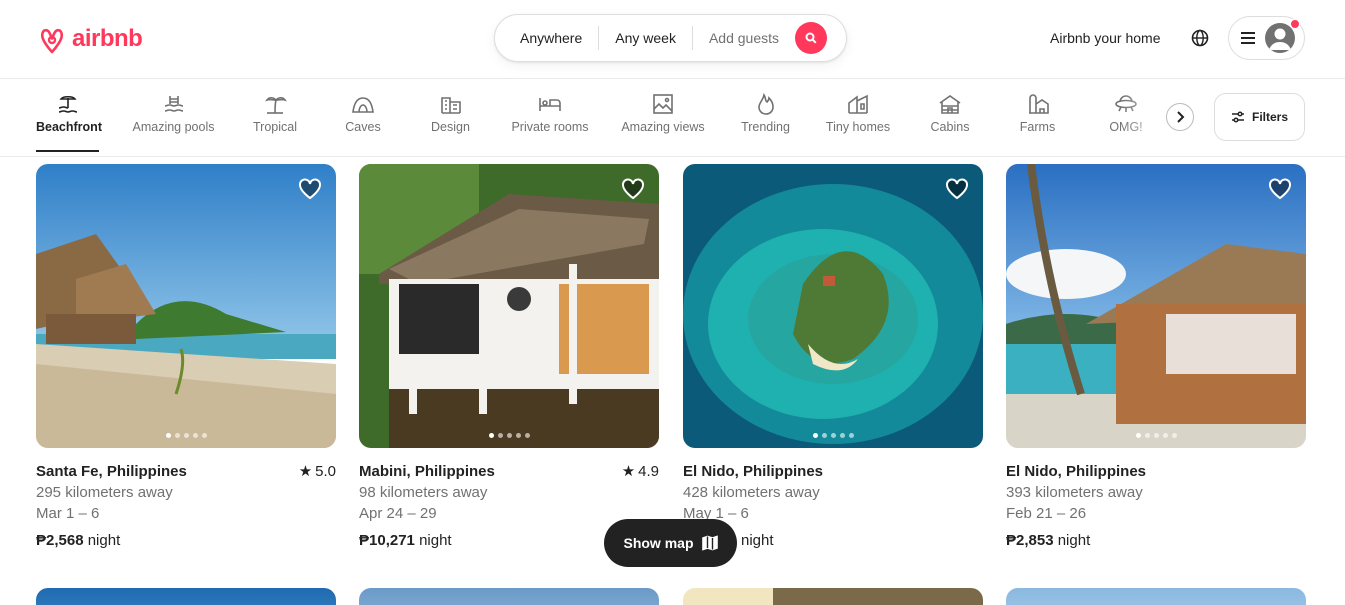 The image size is (1345, 605). I want to click on category-design: Design, so click(450, 121).